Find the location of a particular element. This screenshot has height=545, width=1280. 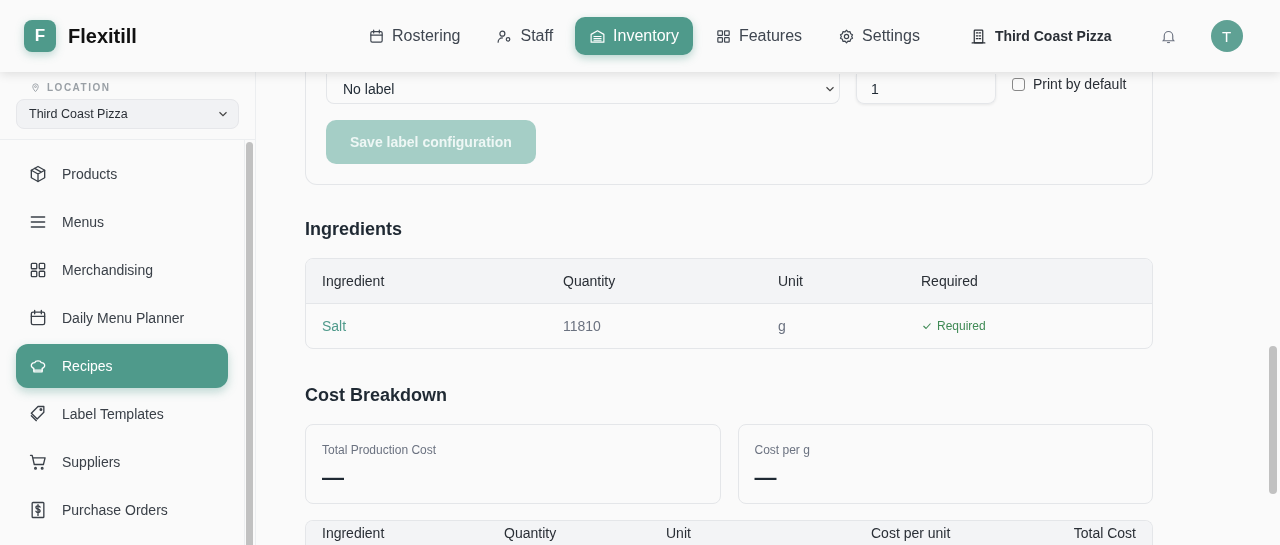

settings-icon is located at coordinates (847, 36).